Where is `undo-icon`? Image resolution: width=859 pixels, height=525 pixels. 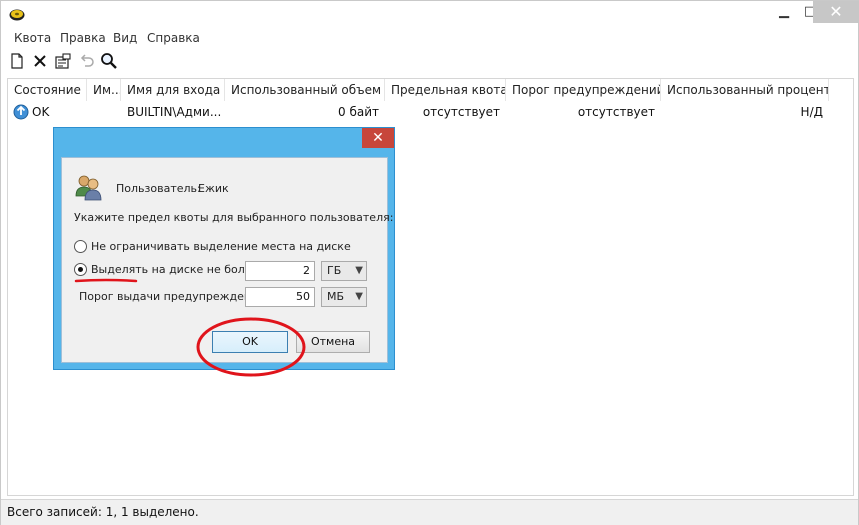 undo-icon is located at coordinates (87, 60).